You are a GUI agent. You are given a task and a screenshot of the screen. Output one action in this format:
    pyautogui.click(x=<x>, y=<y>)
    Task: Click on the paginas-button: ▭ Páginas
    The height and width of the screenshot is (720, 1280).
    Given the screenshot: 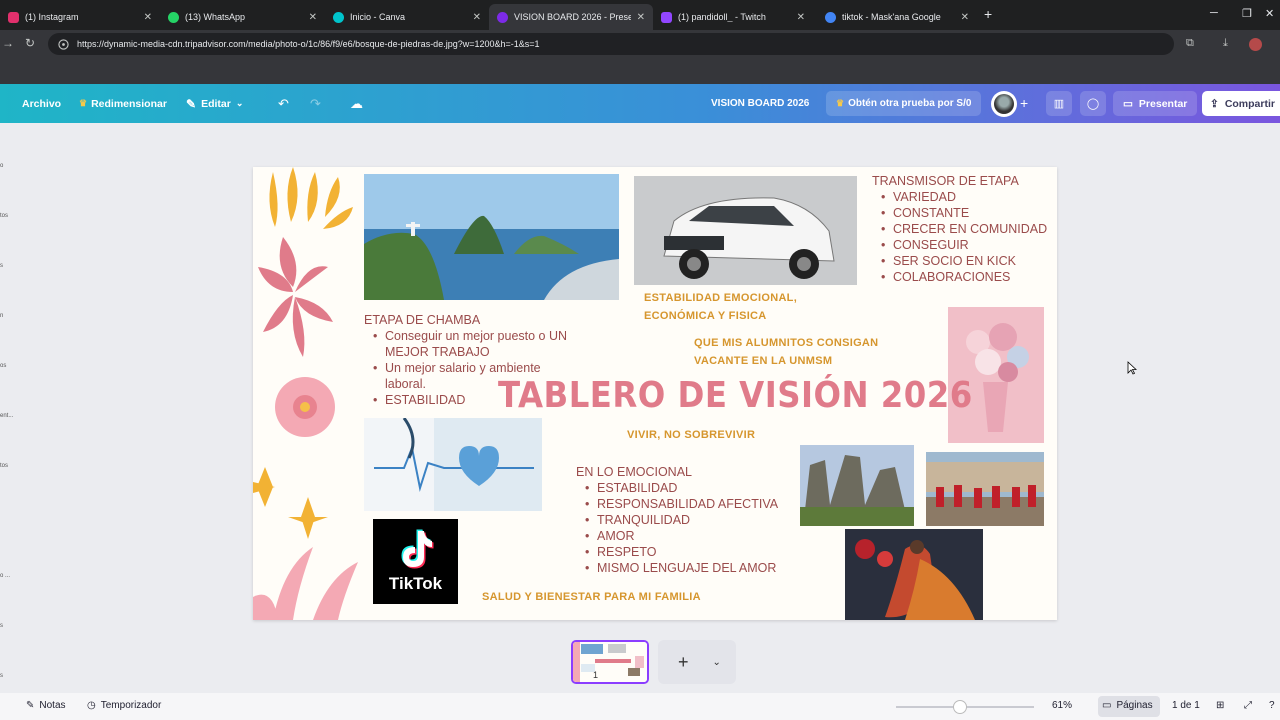 What is the action you would take?
    pyautogui.click(x=1127, y=705)
    